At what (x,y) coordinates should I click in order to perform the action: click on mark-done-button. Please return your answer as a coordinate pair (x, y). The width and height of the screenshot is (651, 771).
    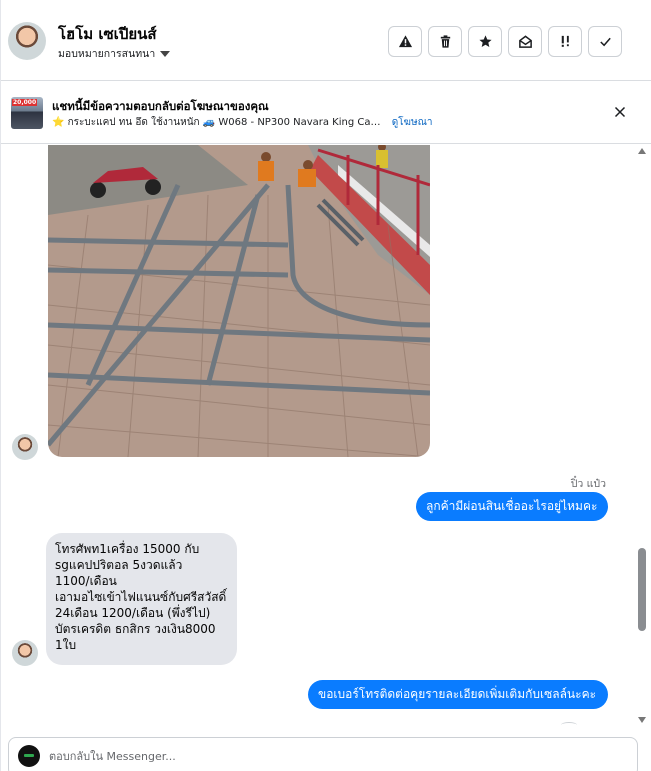
    Looking at the image, I should click on (605, 41).